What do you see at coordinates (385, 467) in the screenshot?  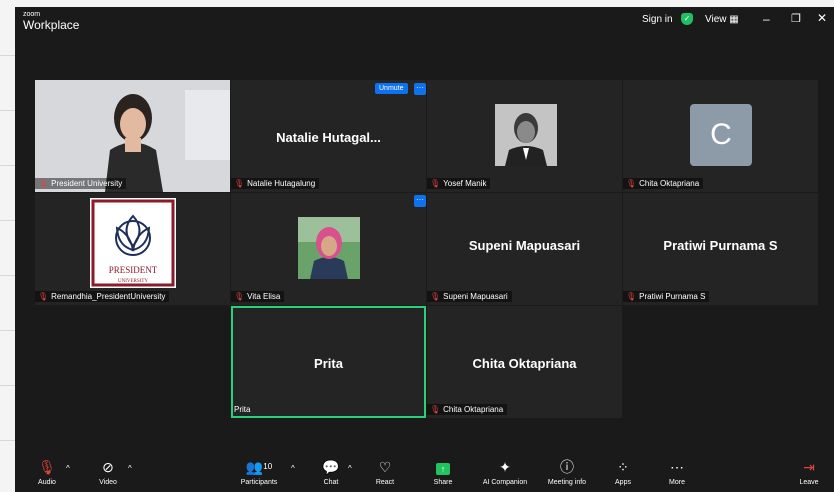 I see `heart-icon: ♡` at bounding box center [385, 467].